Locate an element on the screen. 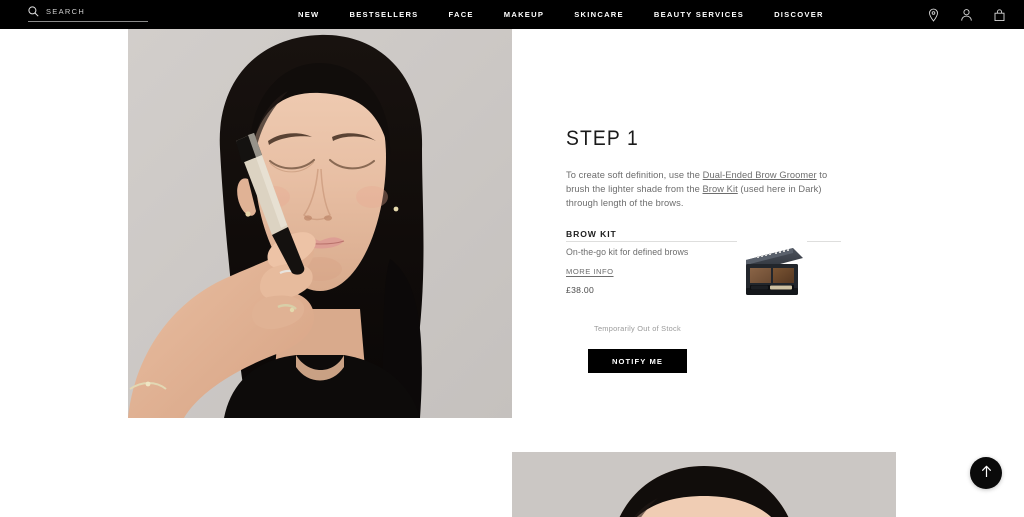  search-input is located at coordinates (90, 11).